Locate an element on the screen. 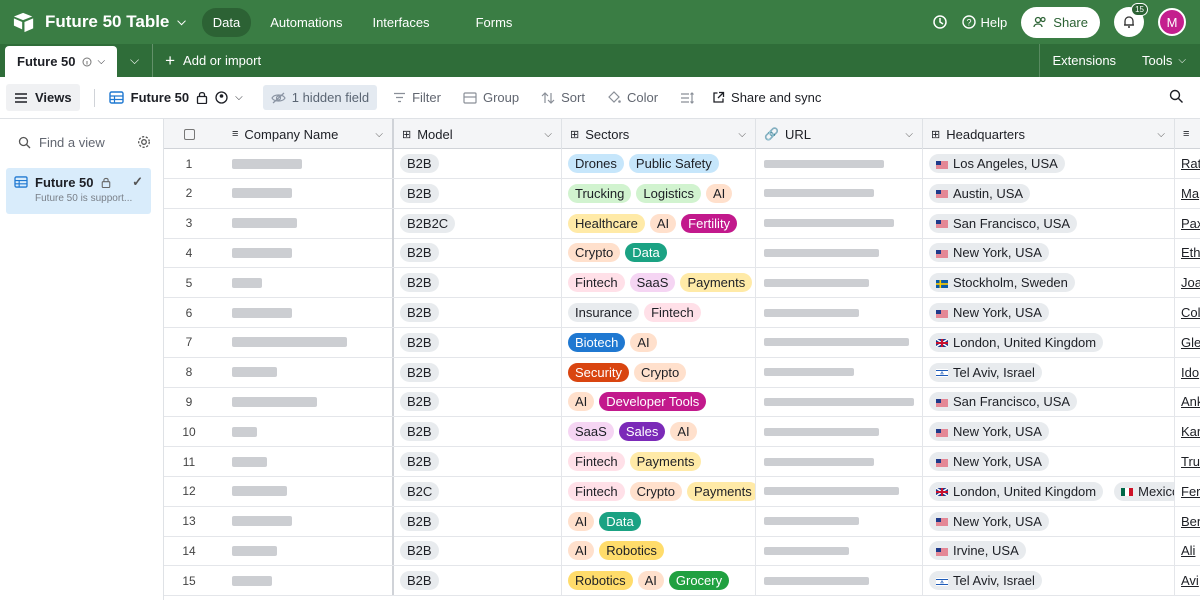 The height and width of the screenshot is (600, 1200). headquarters-cell: Stockholm, Sweden is located at coordinates (1049, 283).